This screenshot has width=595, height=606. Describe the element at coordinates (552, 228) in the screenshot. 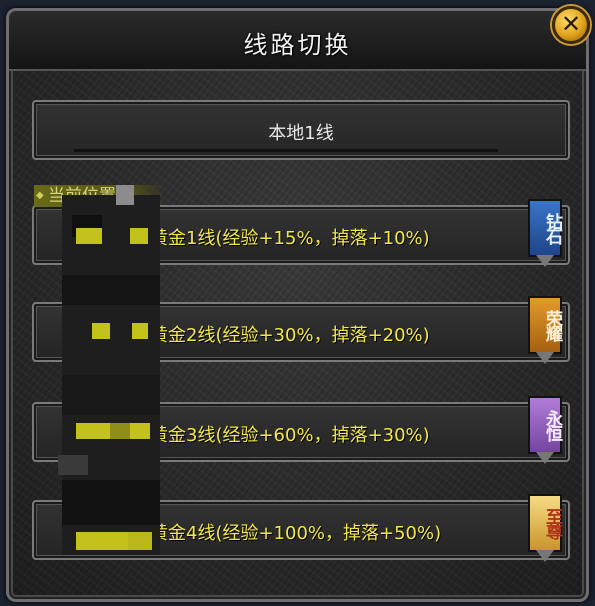

I see `badge-text: 钻石` at that location.